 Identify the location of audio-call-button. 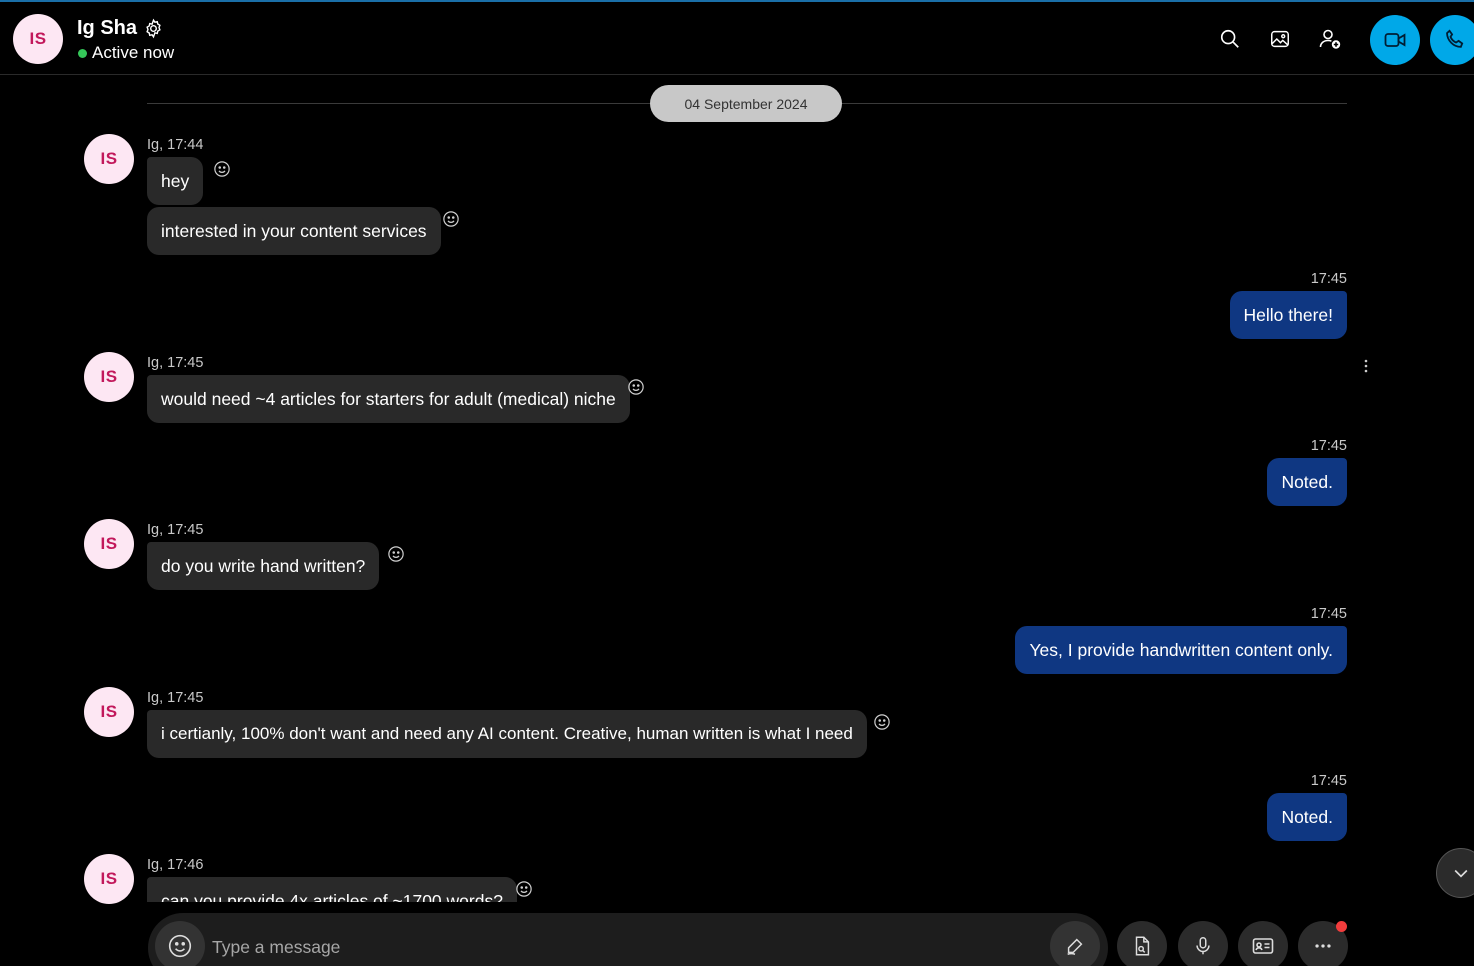
(1452, 40).